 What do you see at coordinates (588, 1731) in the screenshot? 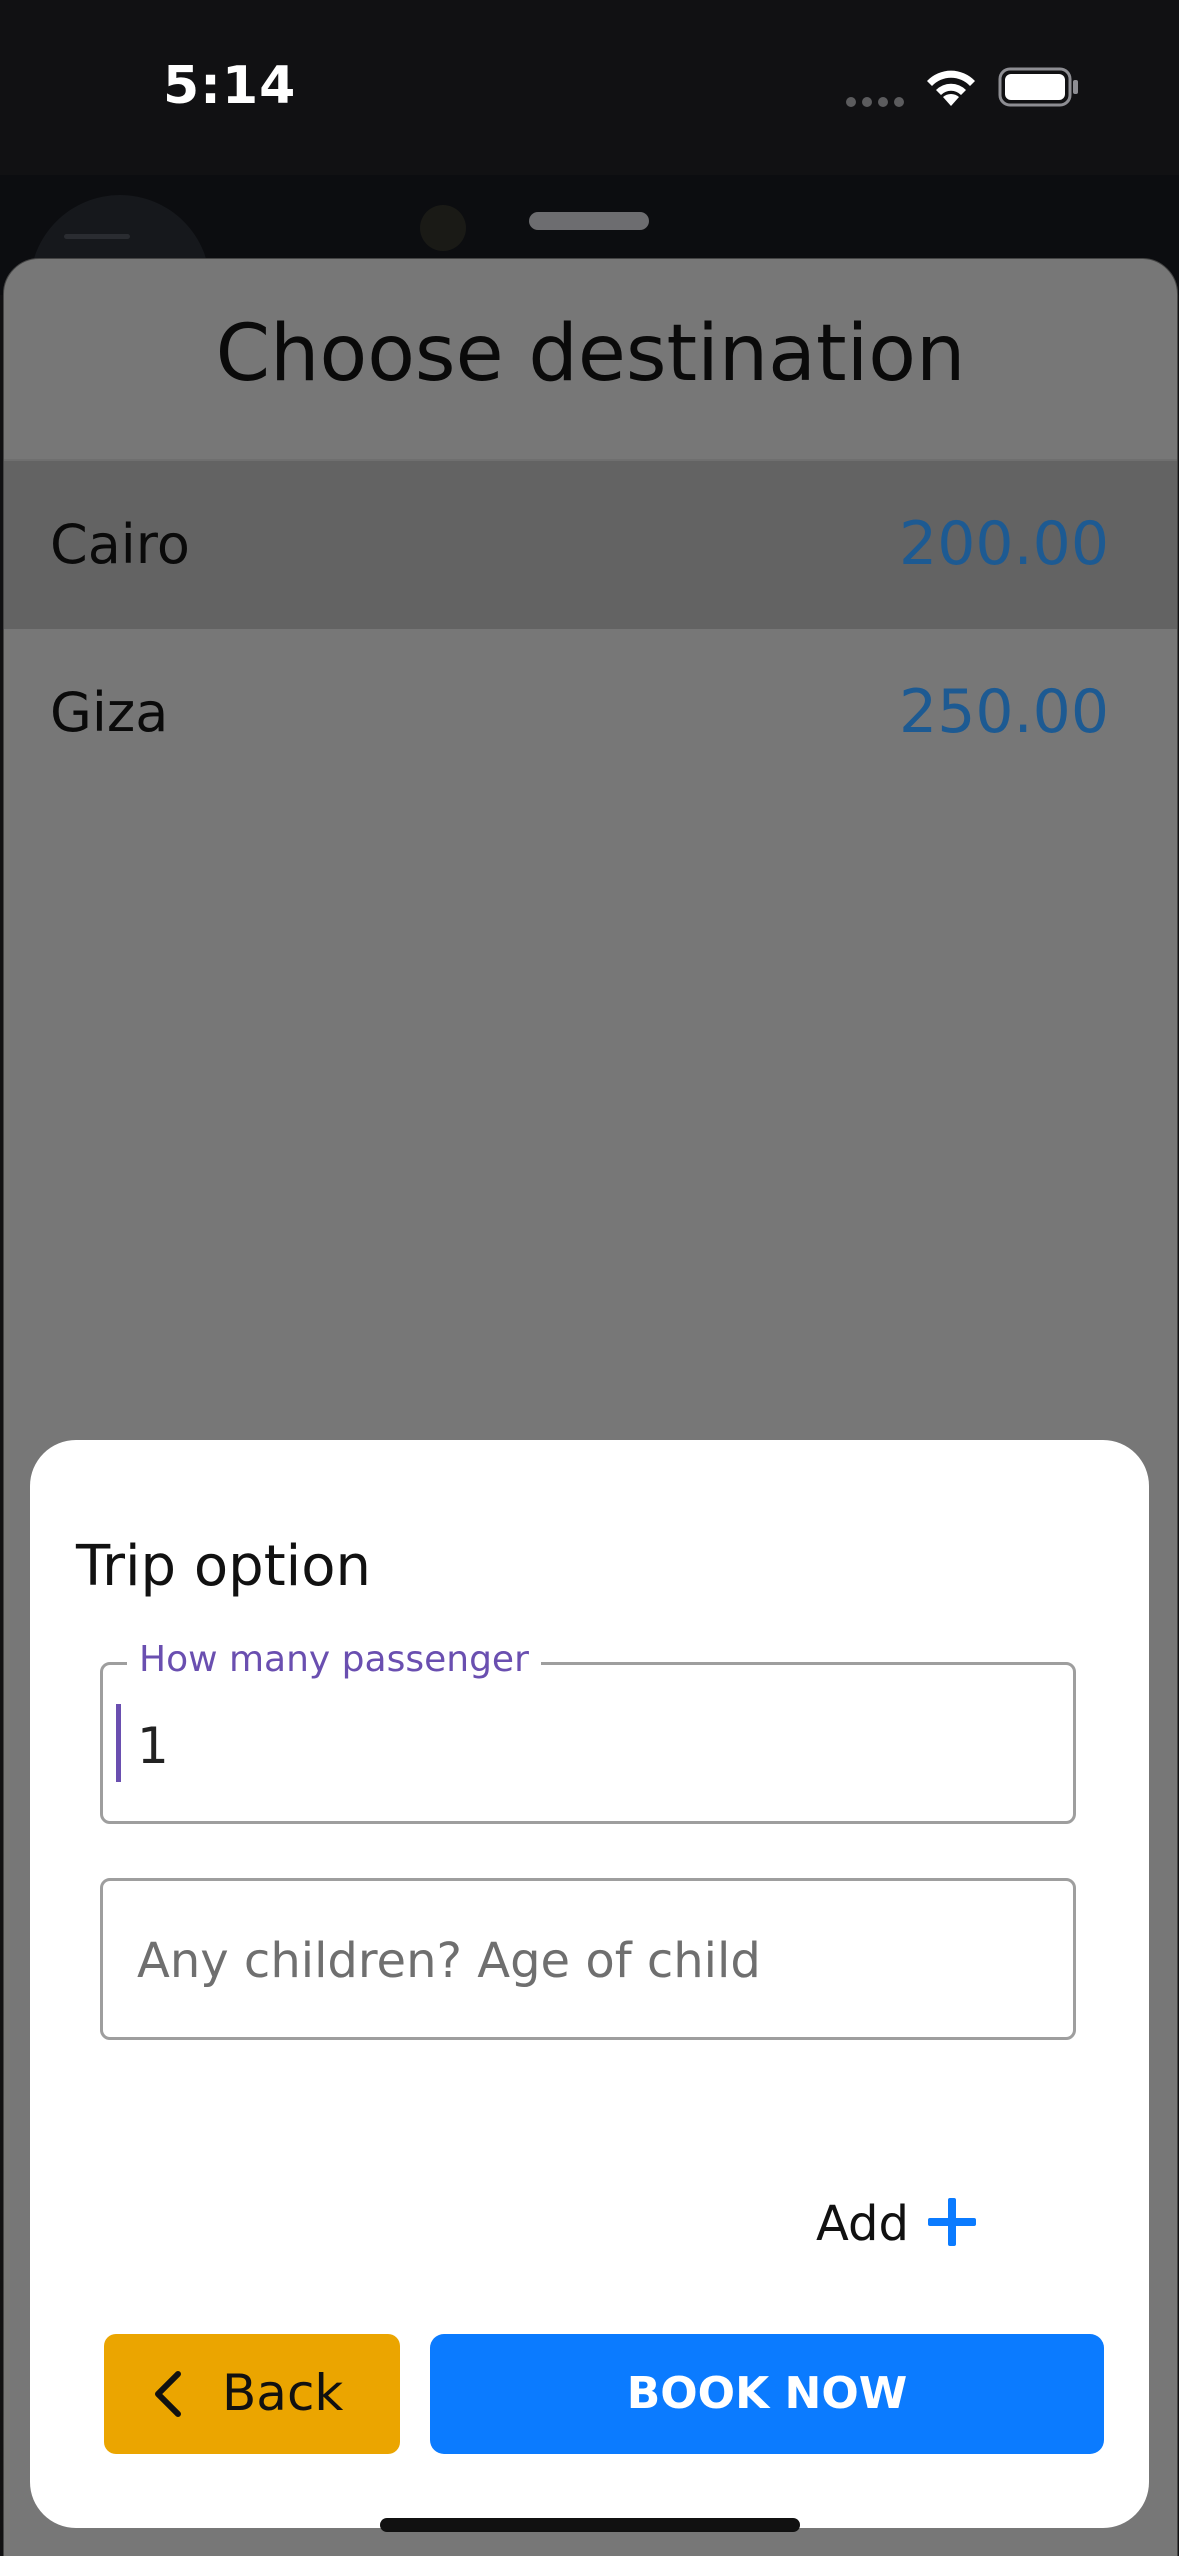
I see `passenger-count-input: How many passenger 1` at bounding box center [588, 1731].